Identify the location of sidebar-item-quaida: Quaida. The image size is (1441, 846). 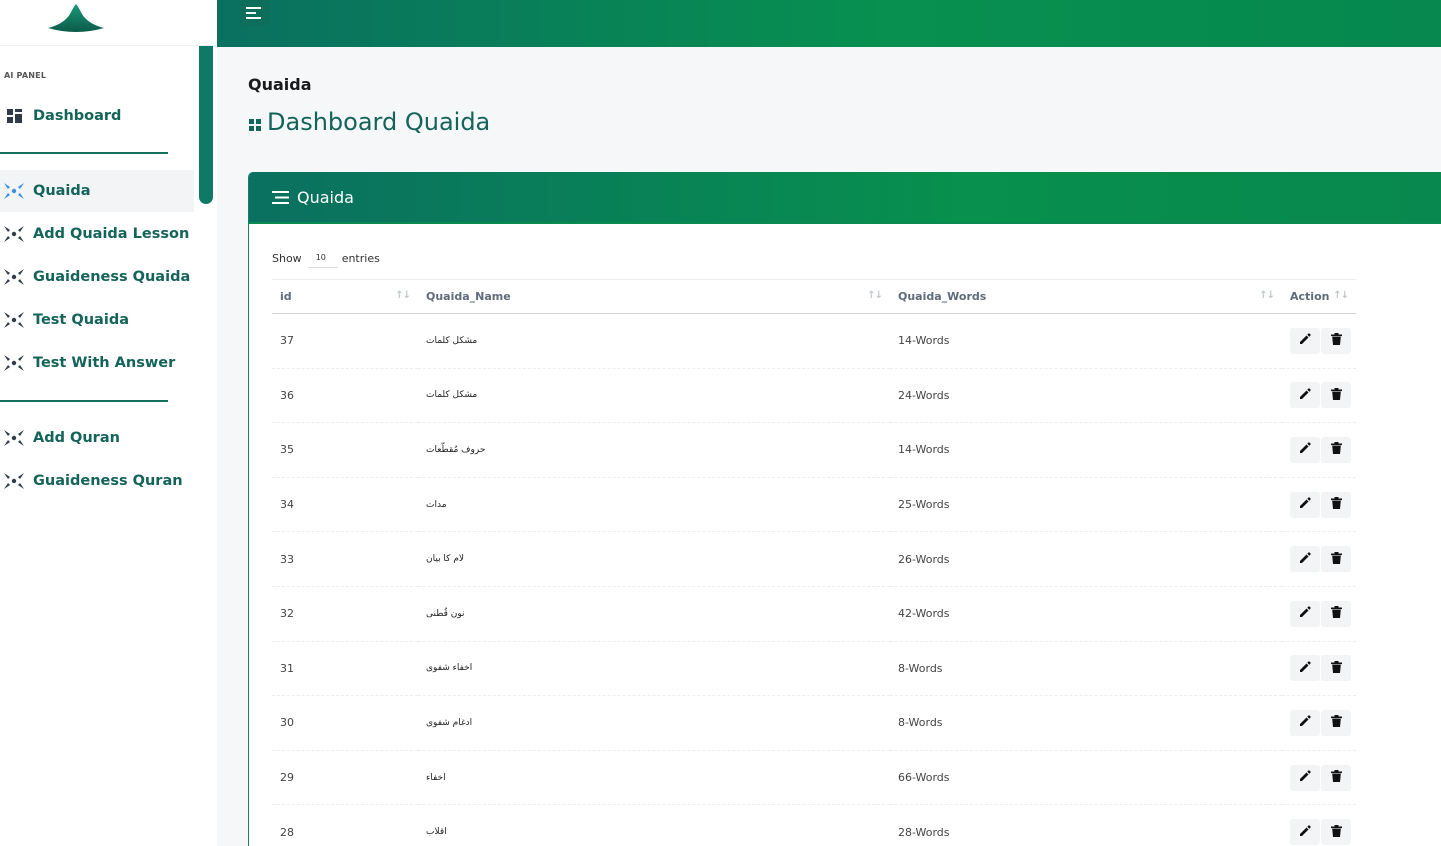
(97, 191).